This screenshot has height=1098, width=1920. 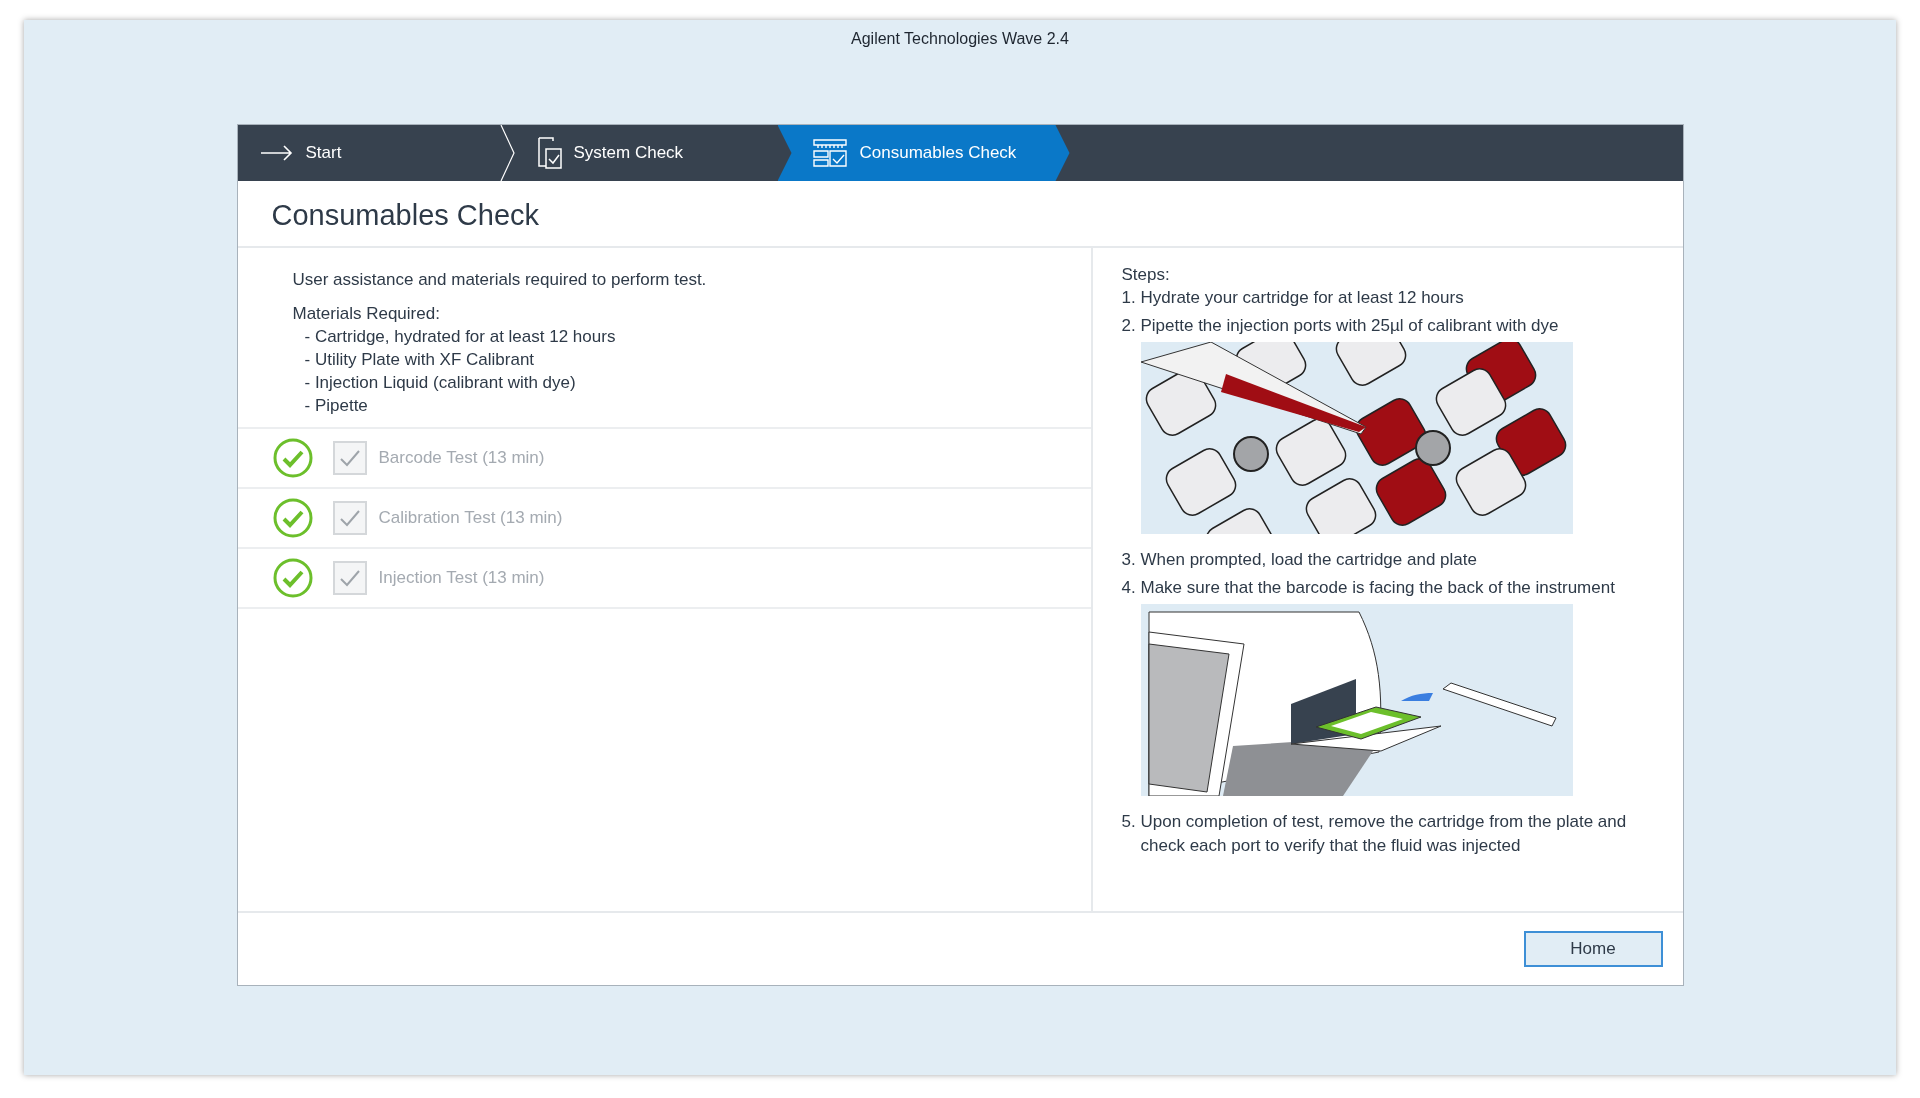 What do you see at coordinates (1129, 298) in the screenshot?
I see `step-number: 1.` at bounding box center [1129, 298].